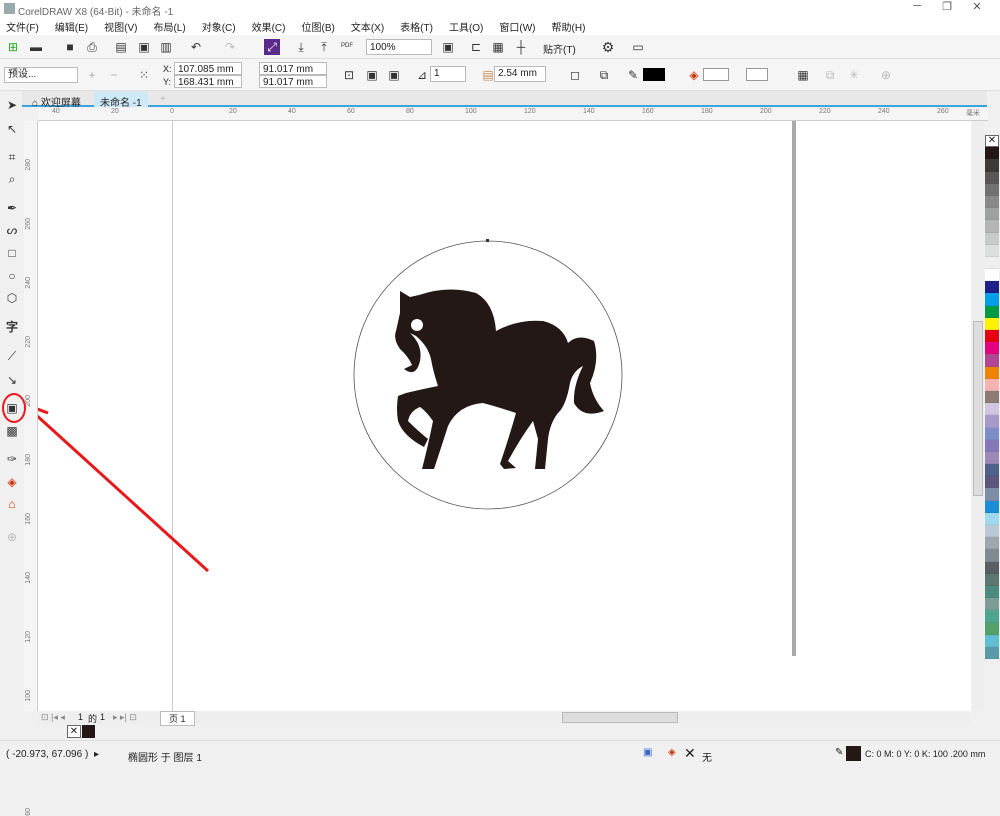 The image size is (1000, 816). Describe the element at coordinates (144, 75) in the screenshot. I see `reference-point-icon: ⁙` at that location.